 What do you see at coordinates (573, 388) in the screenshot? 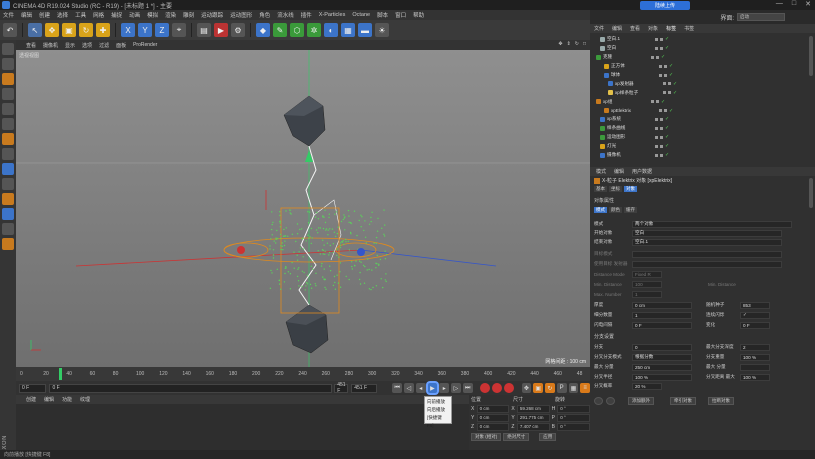
I see `pla-key-icon: ▦` at bounding box center [573, 388].